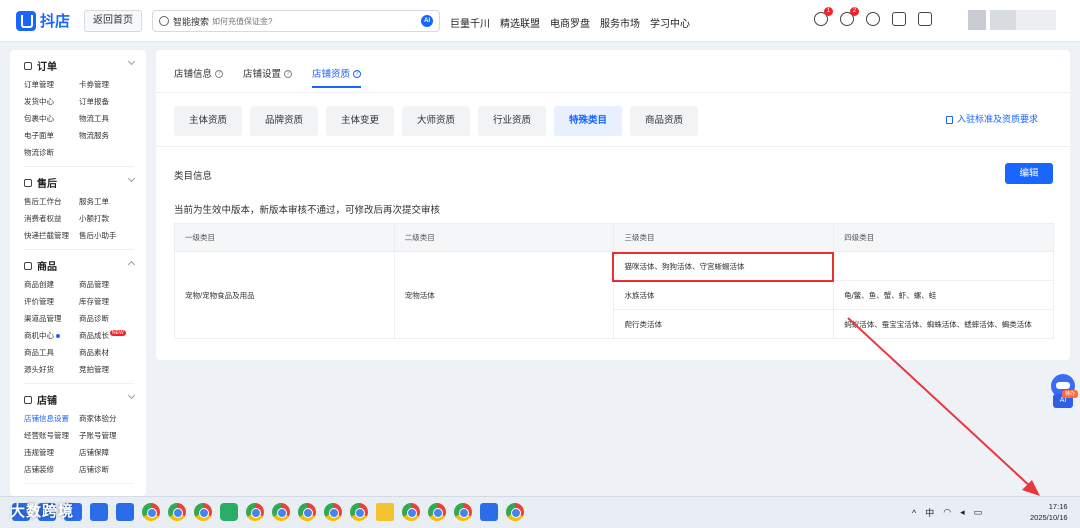  I want to click on nav-item-service-market: 服务市场, so click(620, 22).